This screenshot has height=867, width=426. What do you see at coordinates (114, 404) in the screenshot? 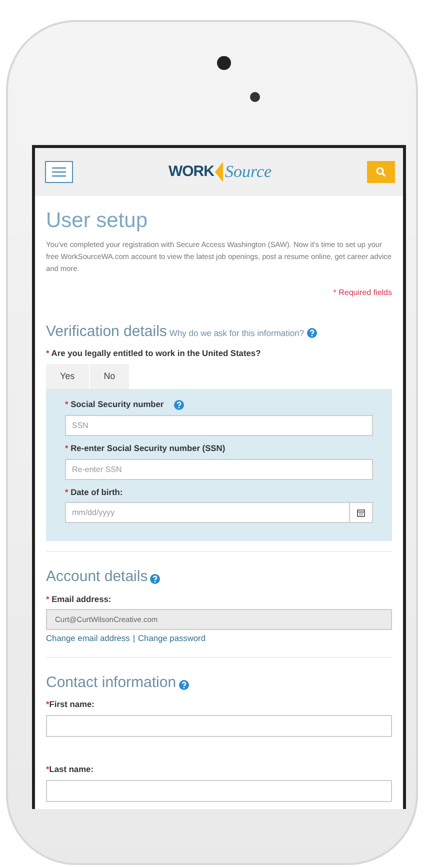
I see `field-label: * Social Security number` at bounding box center [114, 404].